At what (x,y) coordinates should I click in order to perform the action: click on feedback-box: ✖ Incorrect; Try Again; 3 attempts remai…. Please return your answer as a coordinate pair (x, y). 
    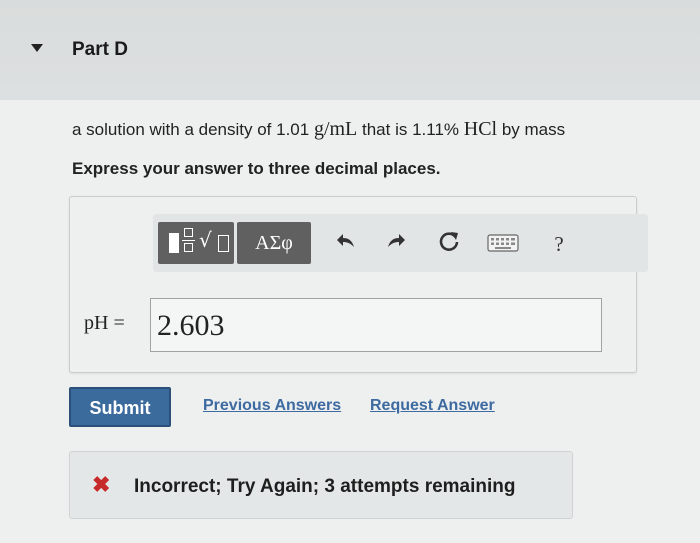
    Looking at the image, I should click on (321, 485).